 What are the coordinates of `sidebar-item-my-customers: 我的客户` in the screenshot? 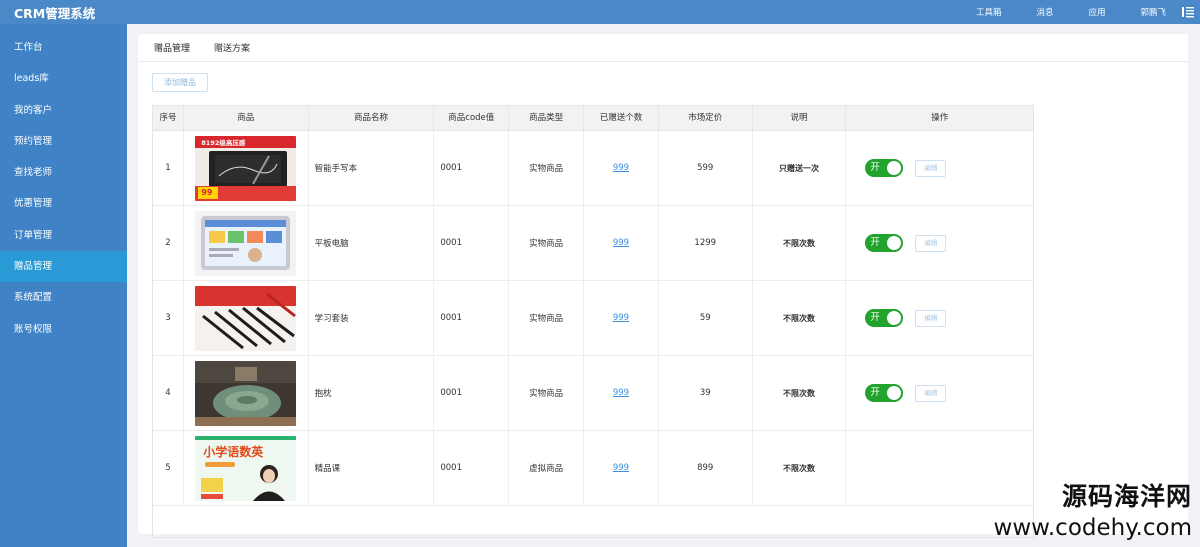 It's located at (63, 110).